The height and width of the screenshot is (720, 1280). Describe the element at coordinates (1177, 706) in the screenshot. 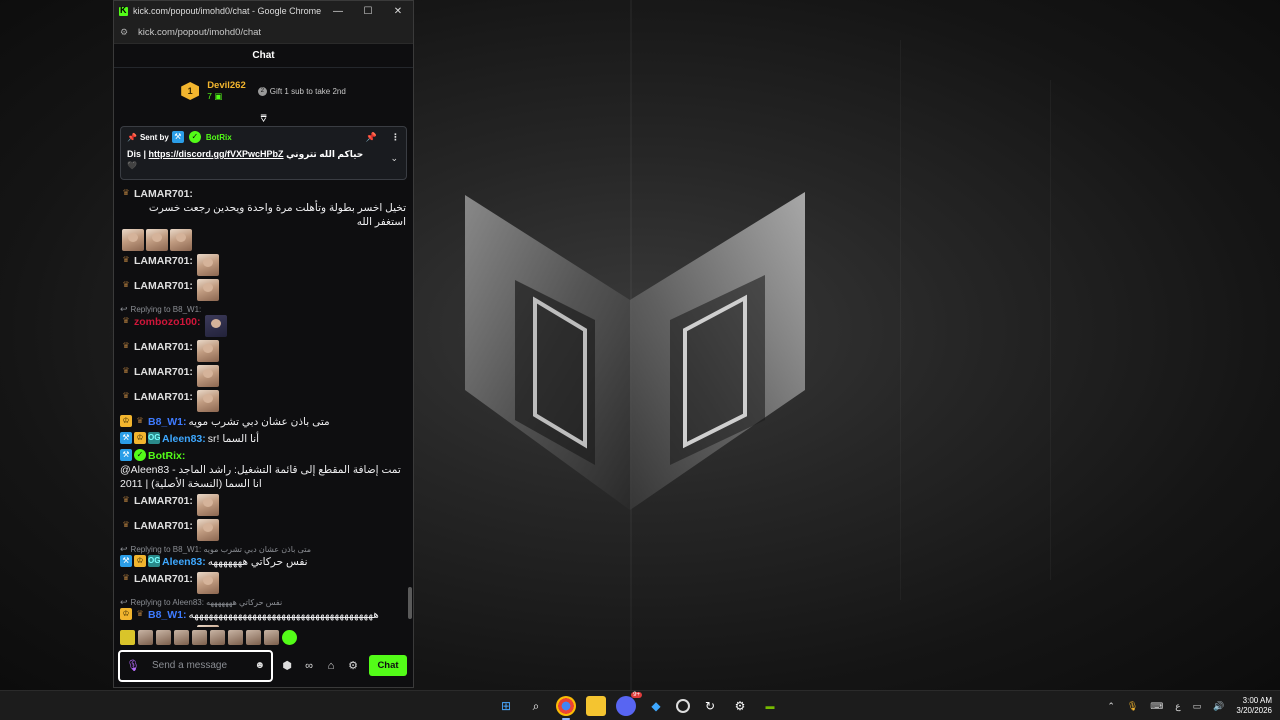

I see `input-language: ع` at that location.